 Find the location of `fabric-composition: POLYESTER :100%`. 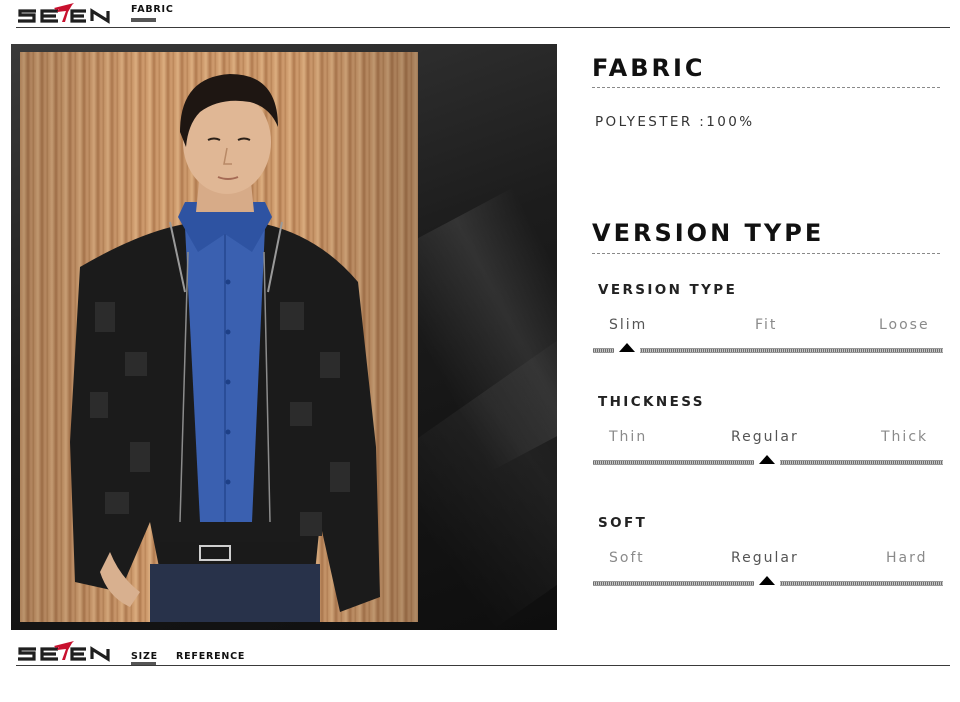

fabric-composition: POLYESTER :100% is located at coordinates (675, 122).